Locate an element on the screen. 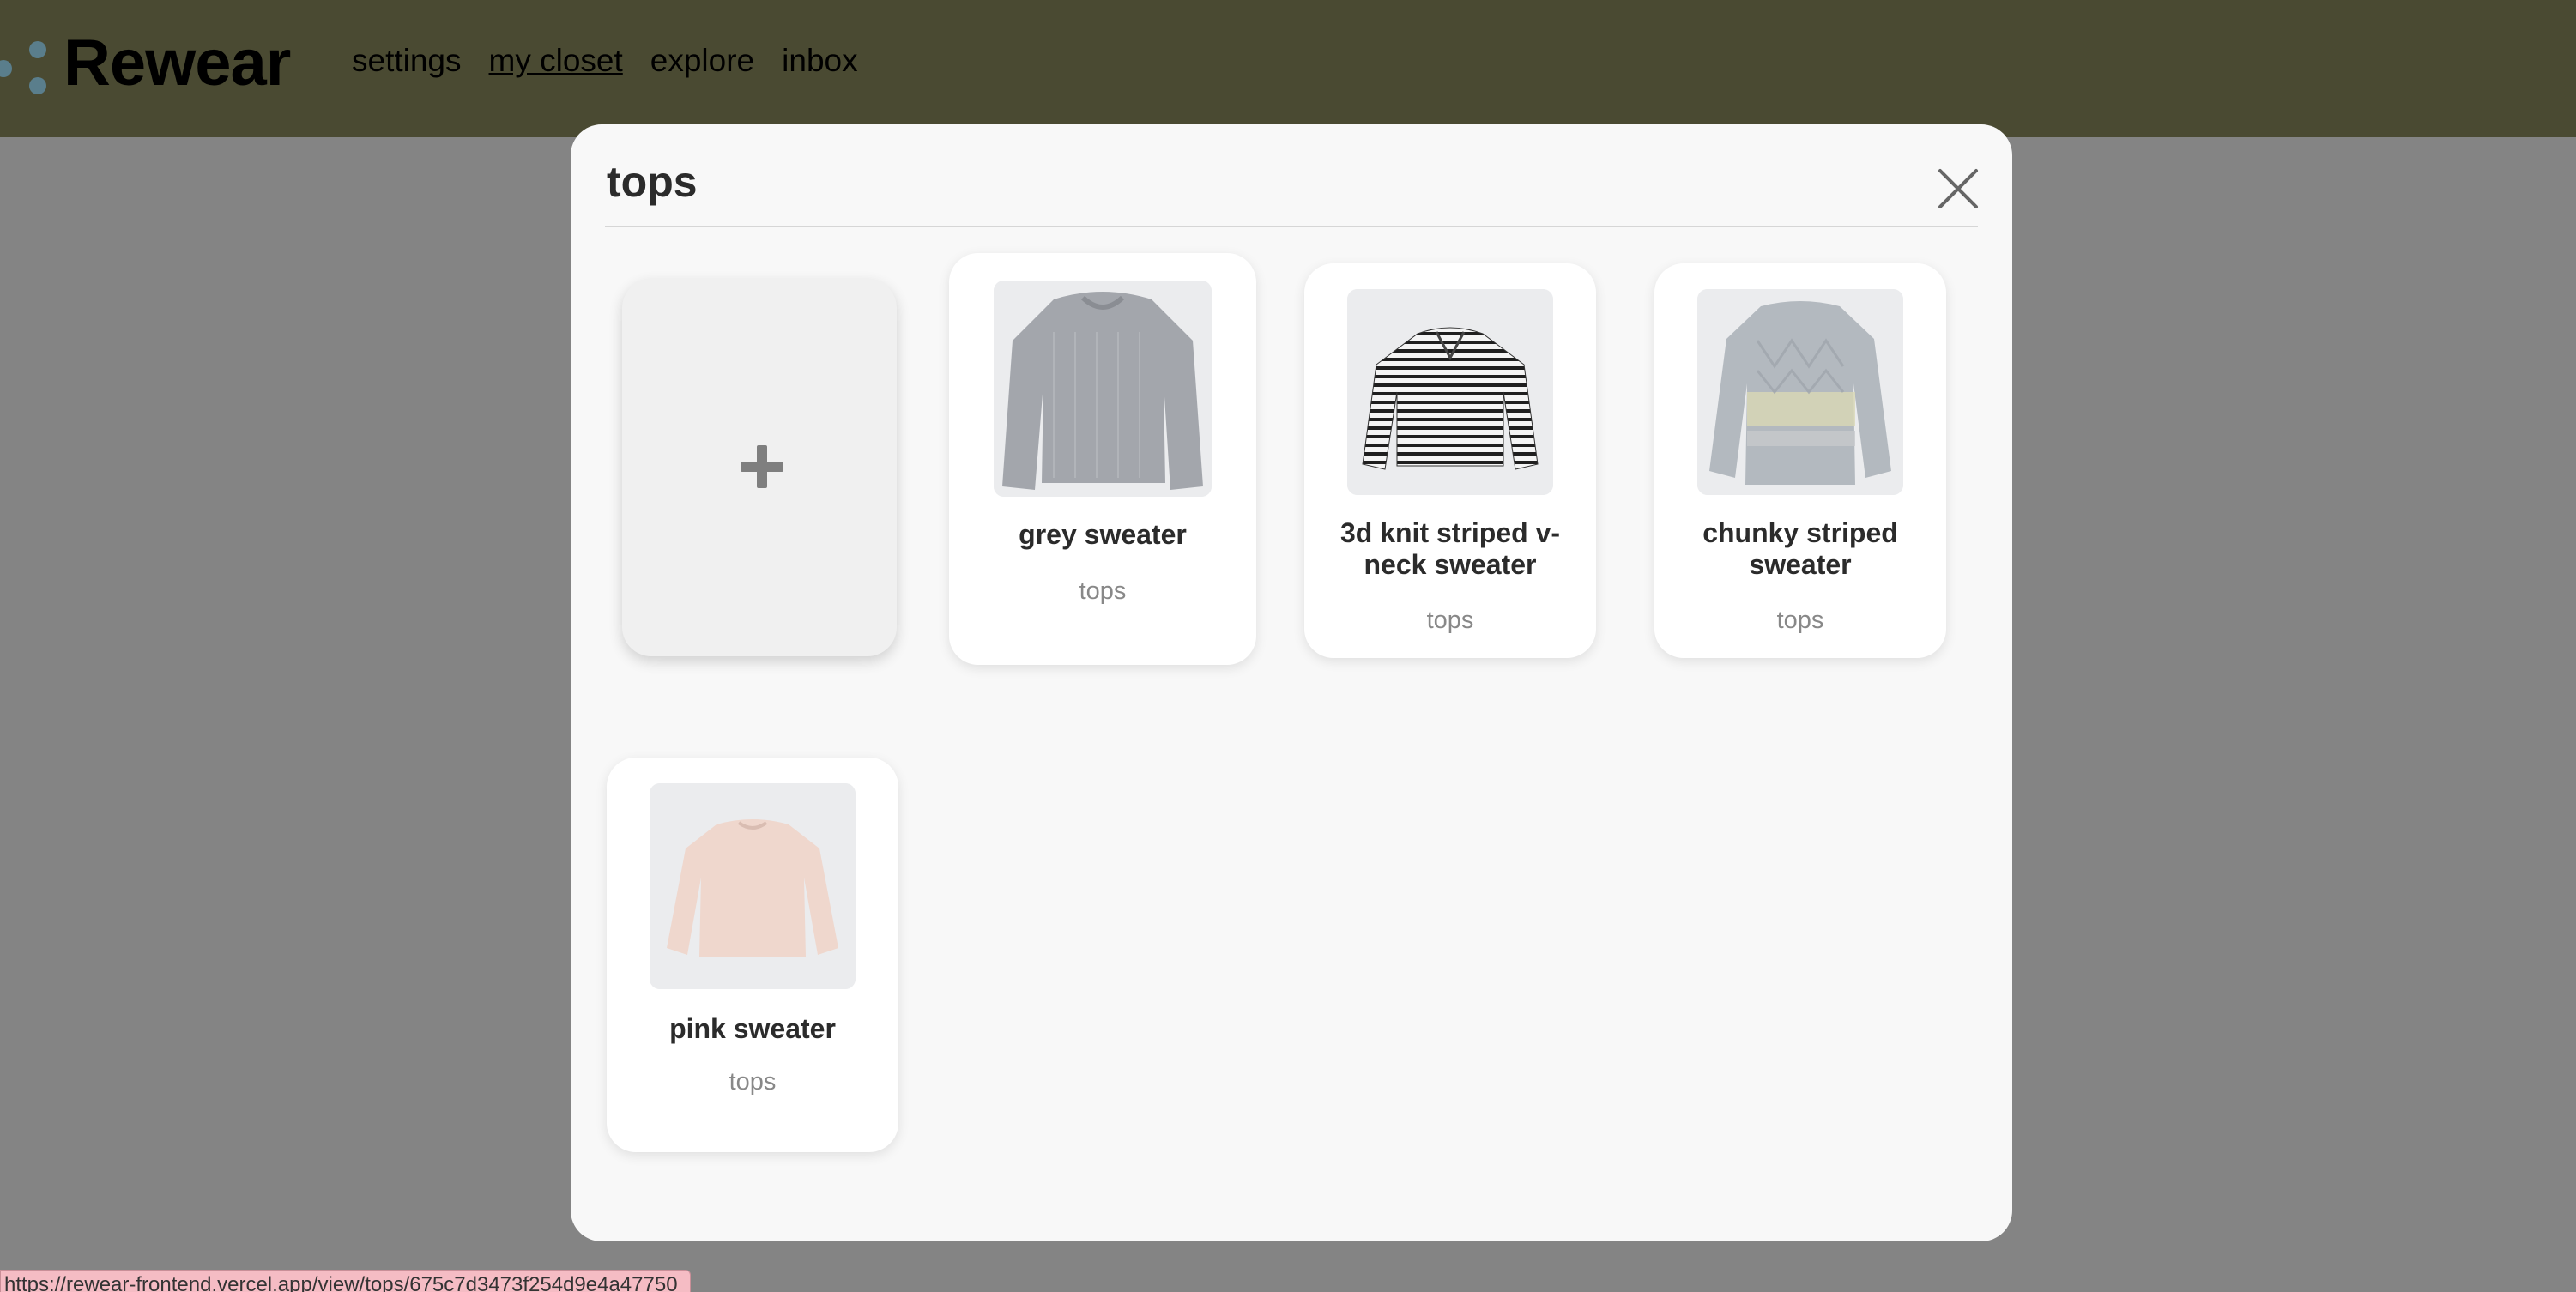  nav-my-closet: my closet is located at coordinates (556, 61).